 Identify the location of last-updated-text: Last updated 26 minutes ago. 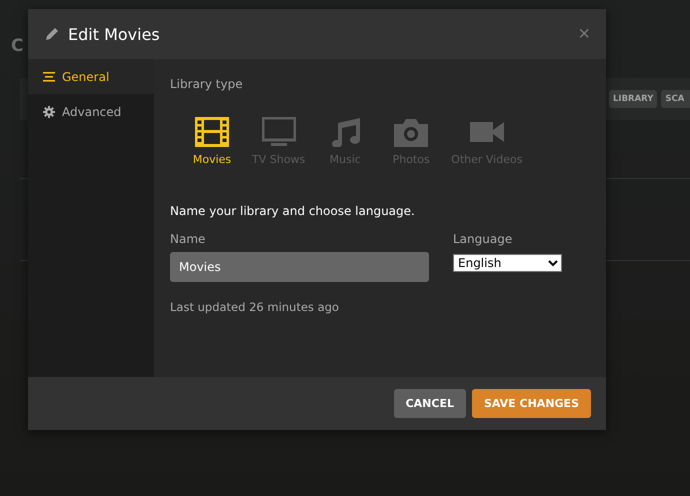
(255, 307).